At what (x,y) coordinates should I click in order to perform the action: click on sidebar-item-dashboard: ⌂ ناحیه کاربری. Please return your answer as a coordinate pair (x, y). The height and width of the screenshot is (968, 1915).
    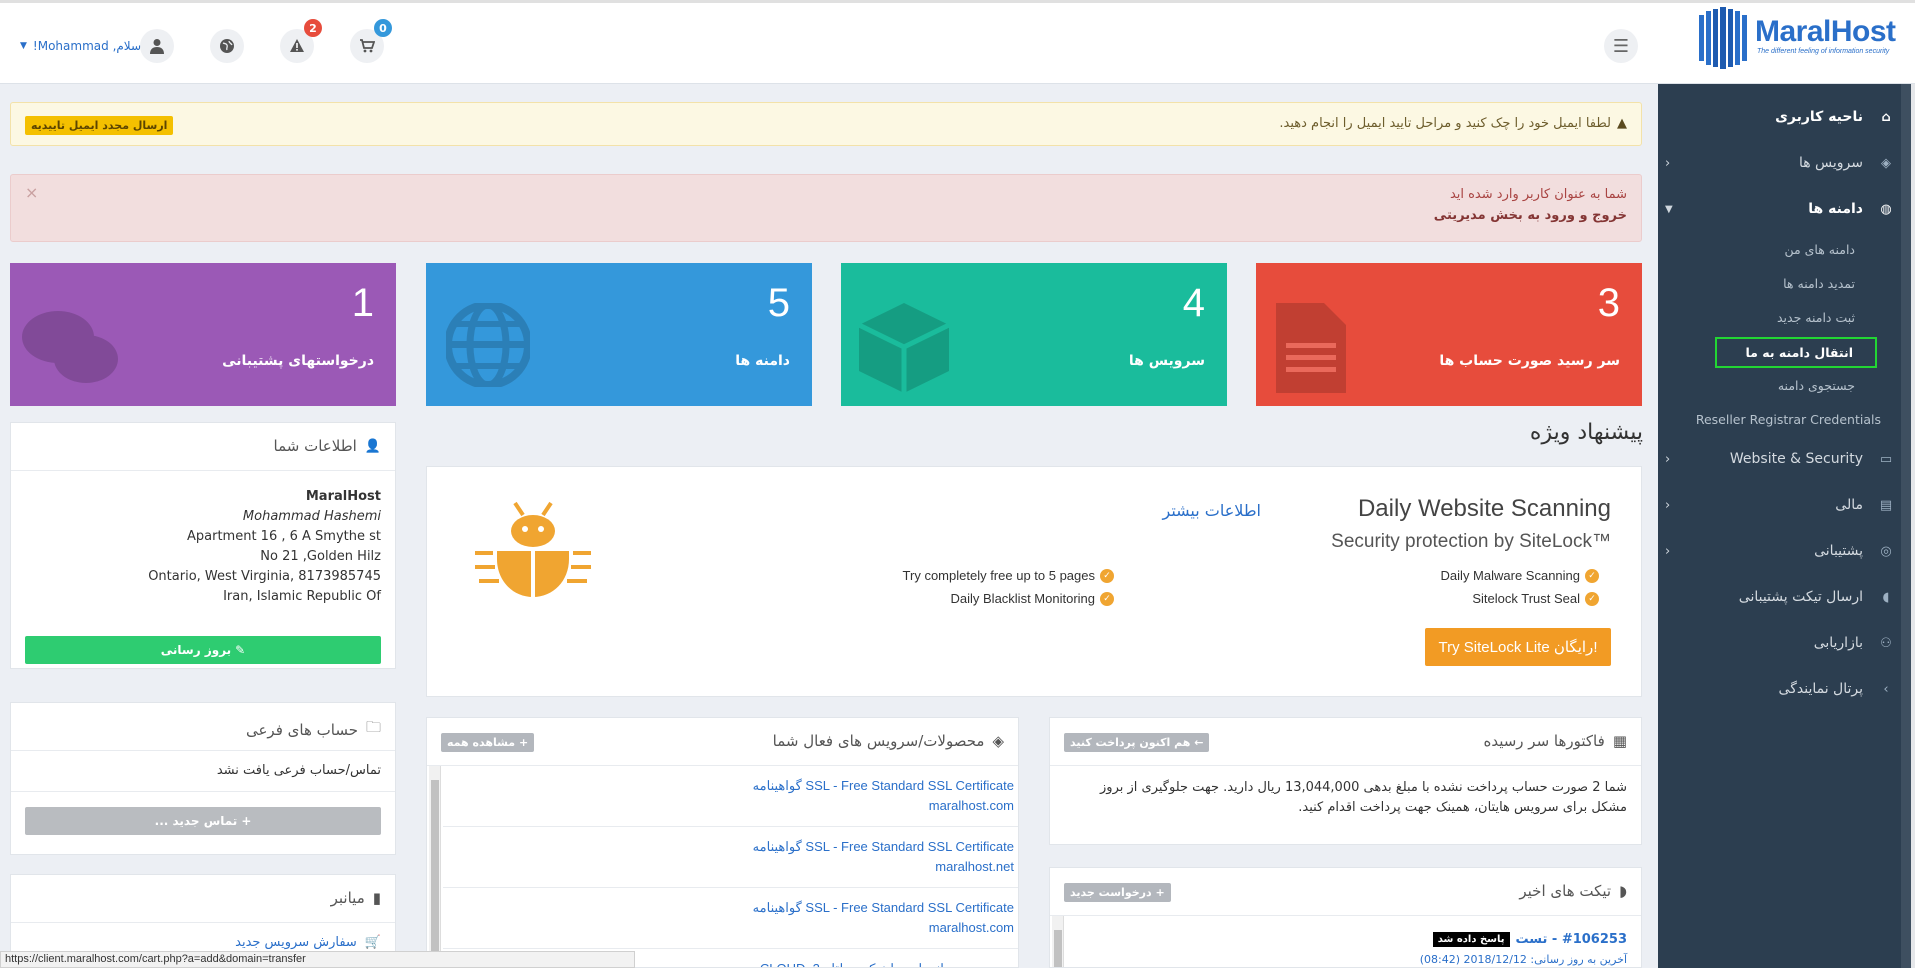
    Looking at the image, I should click on (1779, 117).